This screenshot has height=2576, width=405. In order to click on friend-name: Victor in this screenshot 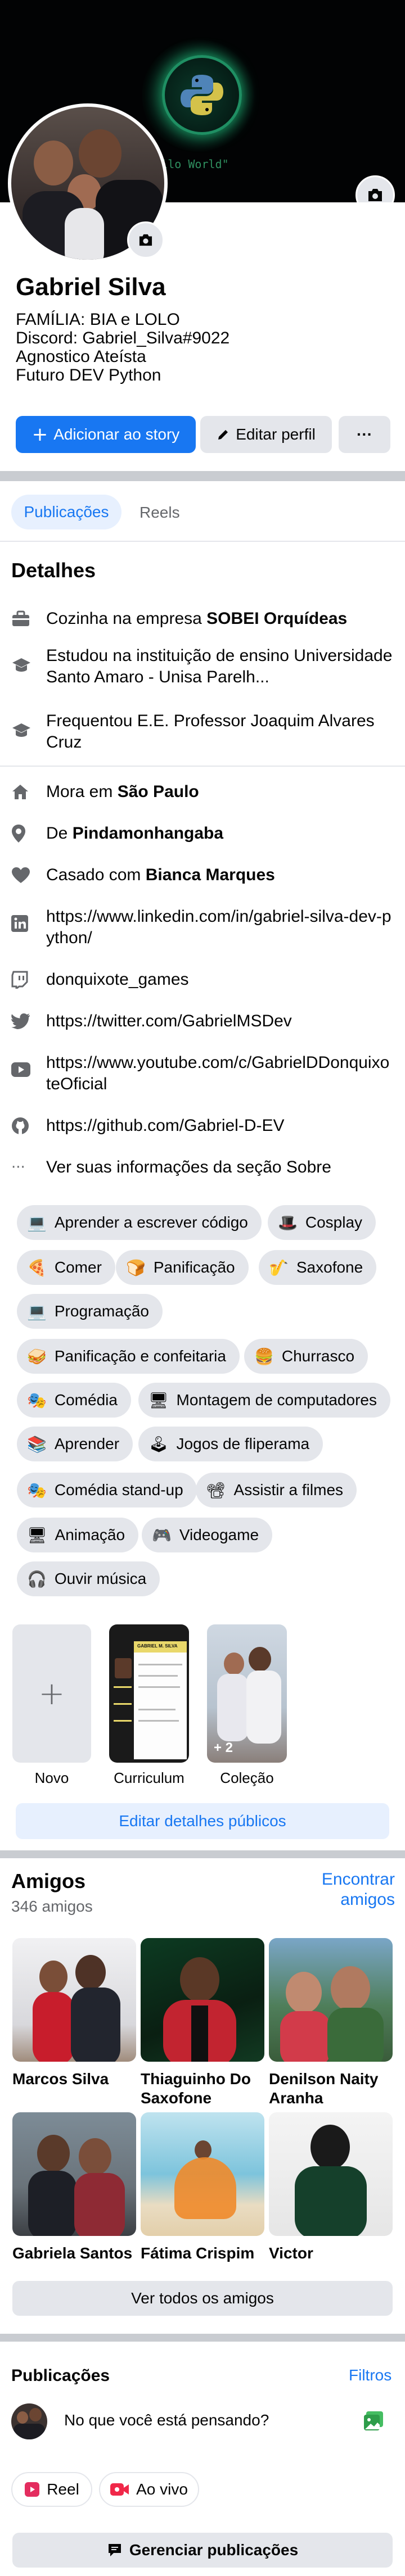, I will do `click(291, 2253)`.